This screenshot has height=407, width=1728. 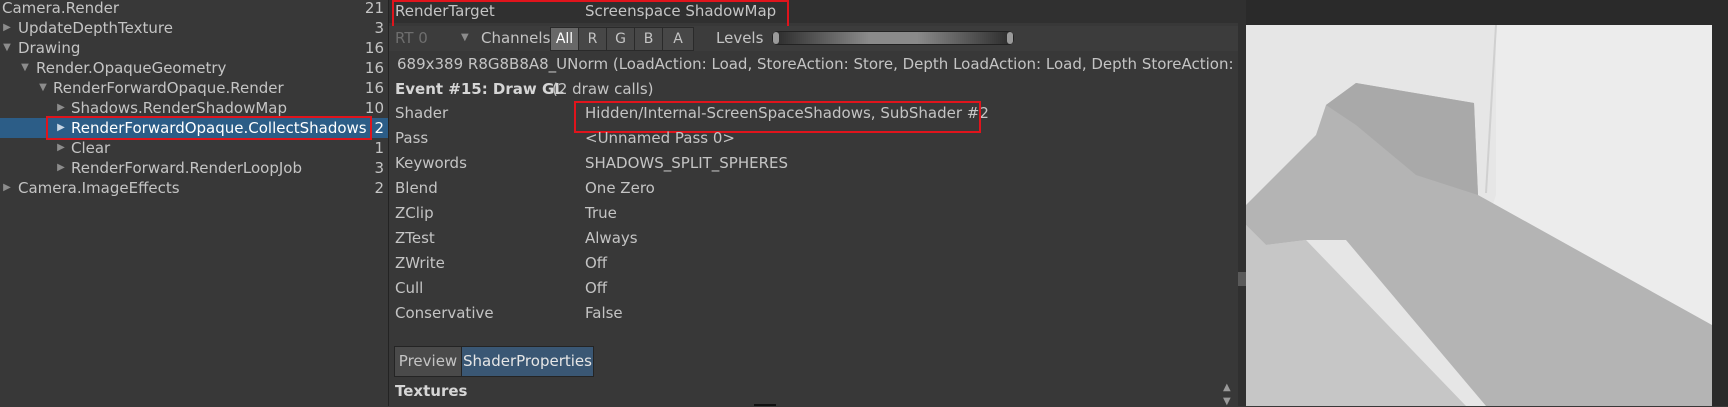 I want to click on property-key: Cull, so click(x=409, y=288).